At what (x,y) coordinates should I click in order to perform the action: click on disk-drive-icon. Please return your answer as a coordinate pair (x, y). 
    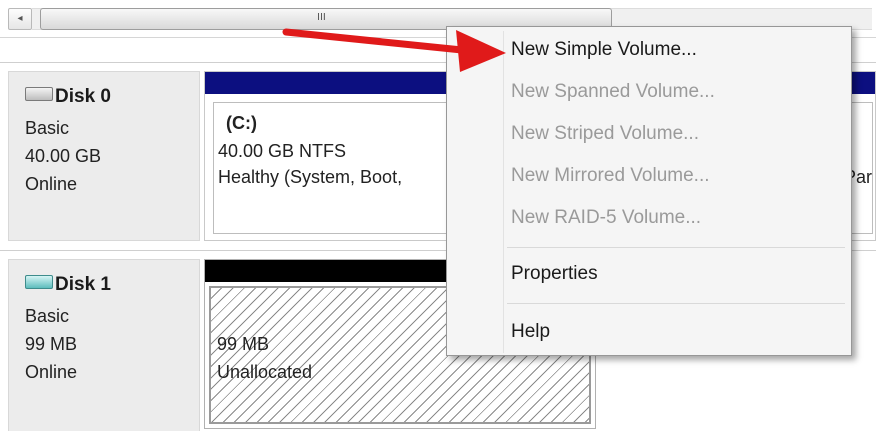
    Looking at the image, I should click on (39, 94).